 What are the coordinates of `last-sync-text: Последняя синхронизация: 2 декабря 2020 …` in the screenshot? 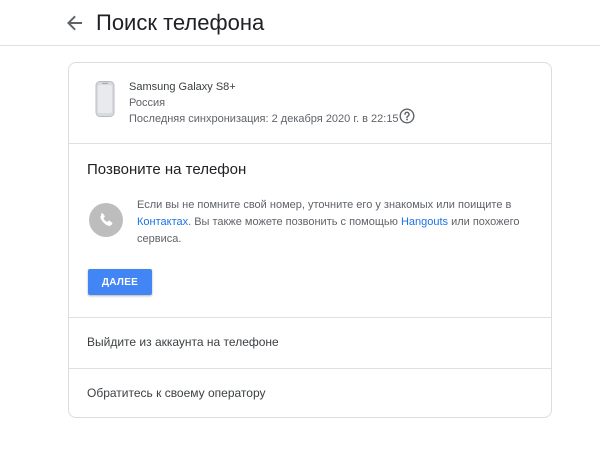 It's located at (264, 119).